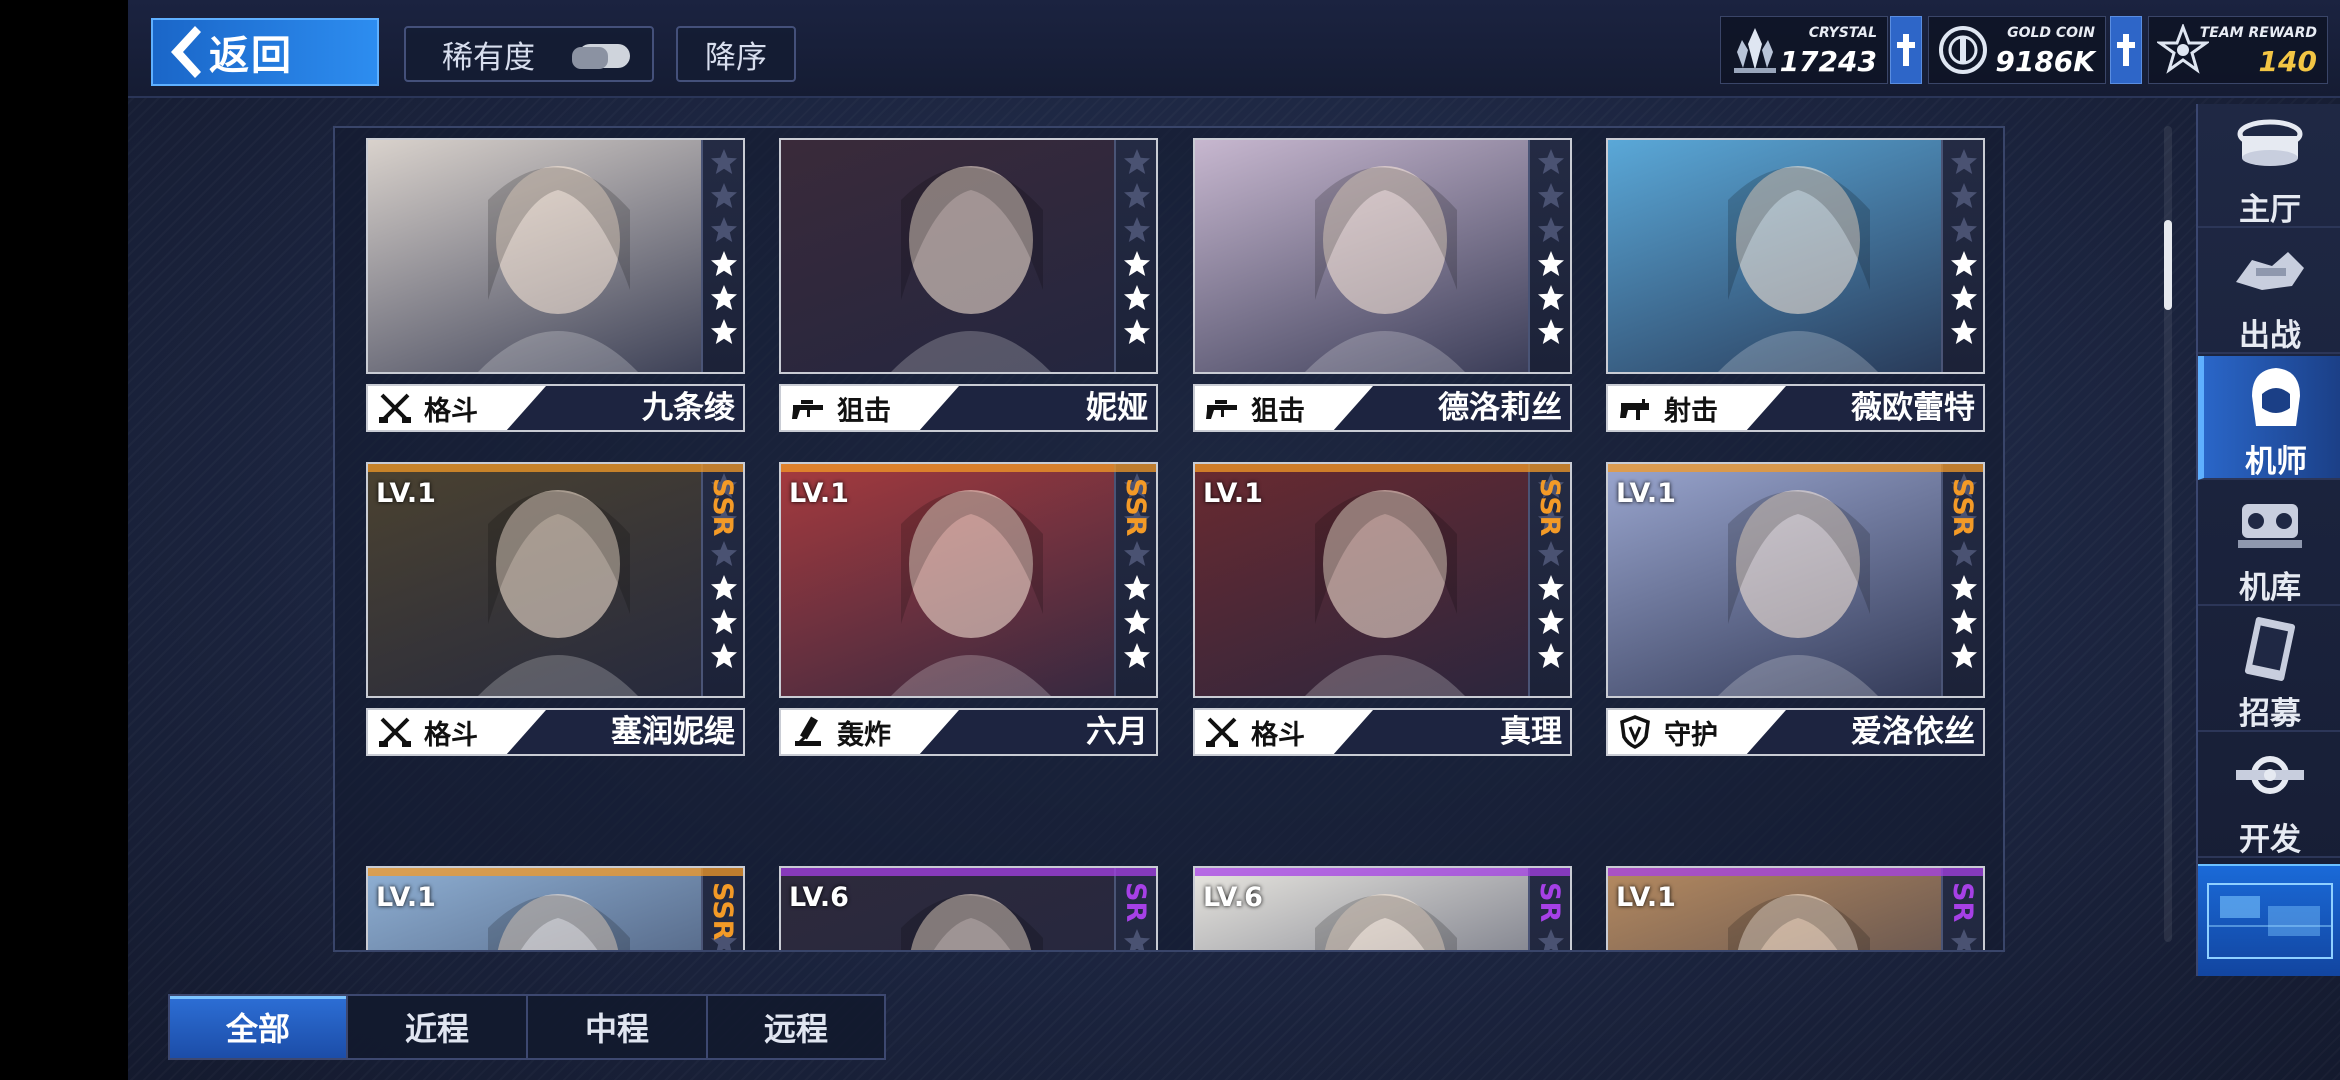 This screenshot has width=2340, height=1080. What do you see at coordinates (688, 408) in the screenshot?
I see `pilot-name: 九条绫` at bounding box center [688, 408].